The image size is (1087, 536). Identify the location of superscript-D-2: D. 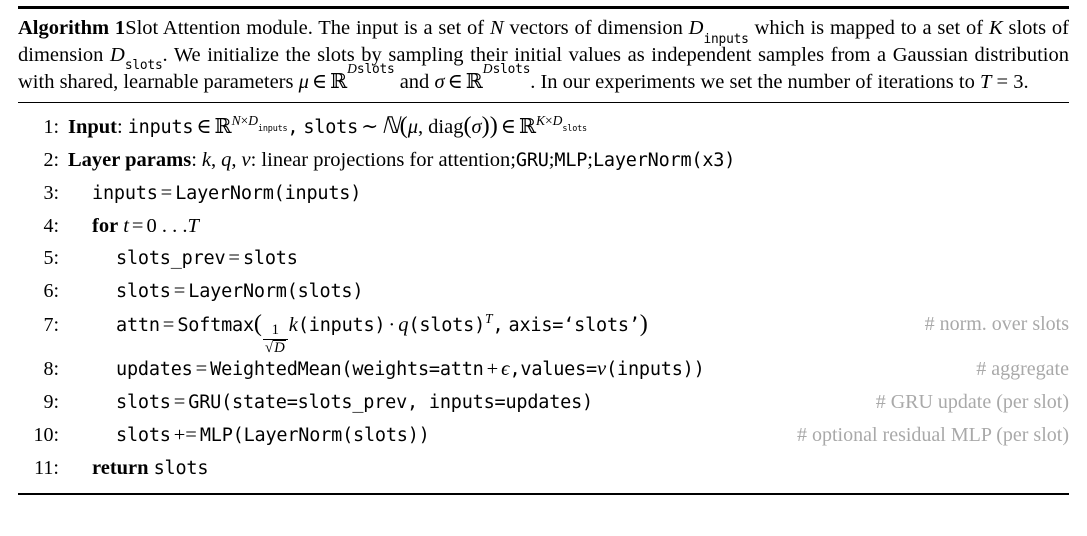
(487, 68).